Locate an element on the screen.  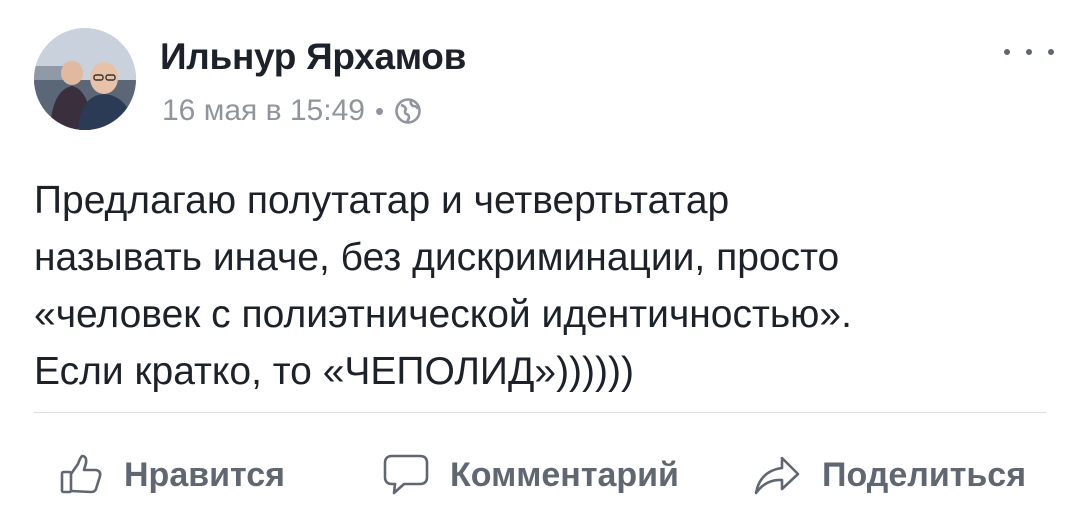
post-text-line: Если кратко, то «ЧЕПОЛИД»)))))) is located at coordinates (334, 371).